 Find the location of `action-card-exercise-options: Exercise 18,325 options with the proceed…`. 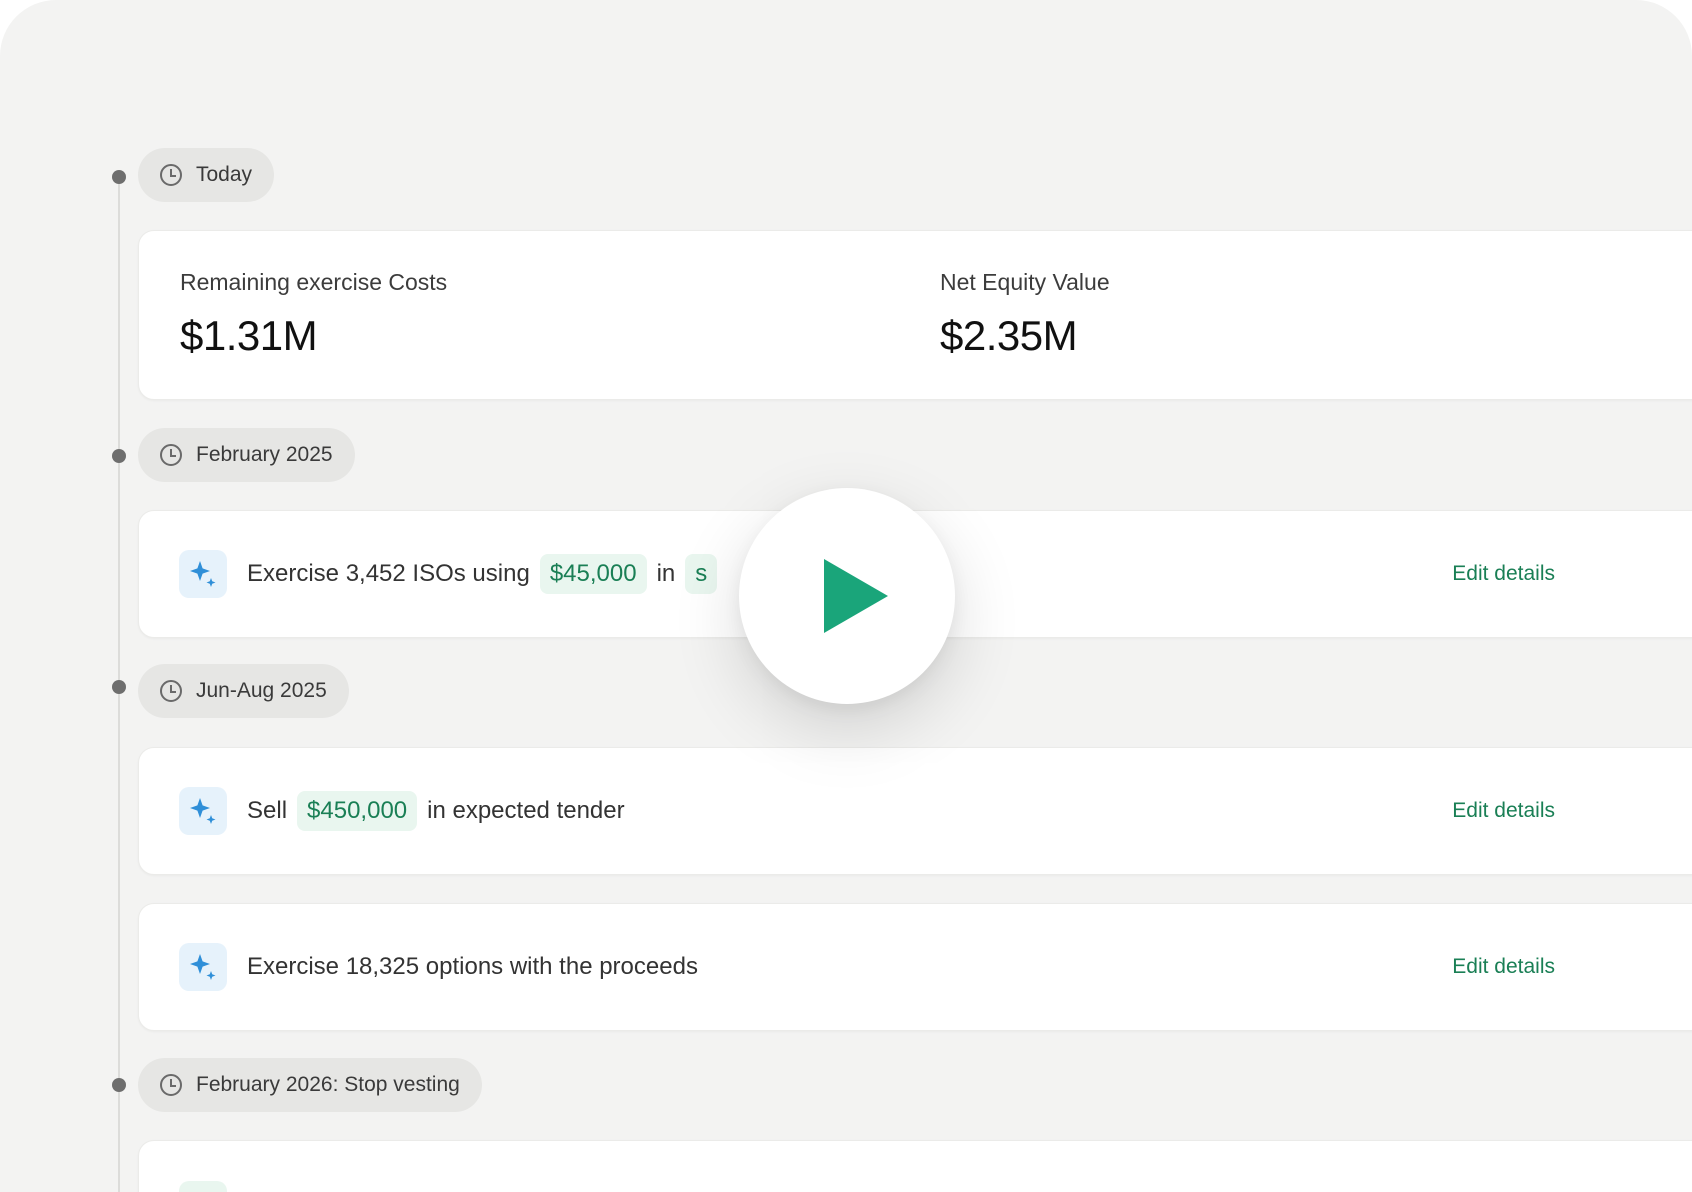

action-card-exercise-options: Exercise 18,325 options with the proceed… is located at coordinates (915, 967).